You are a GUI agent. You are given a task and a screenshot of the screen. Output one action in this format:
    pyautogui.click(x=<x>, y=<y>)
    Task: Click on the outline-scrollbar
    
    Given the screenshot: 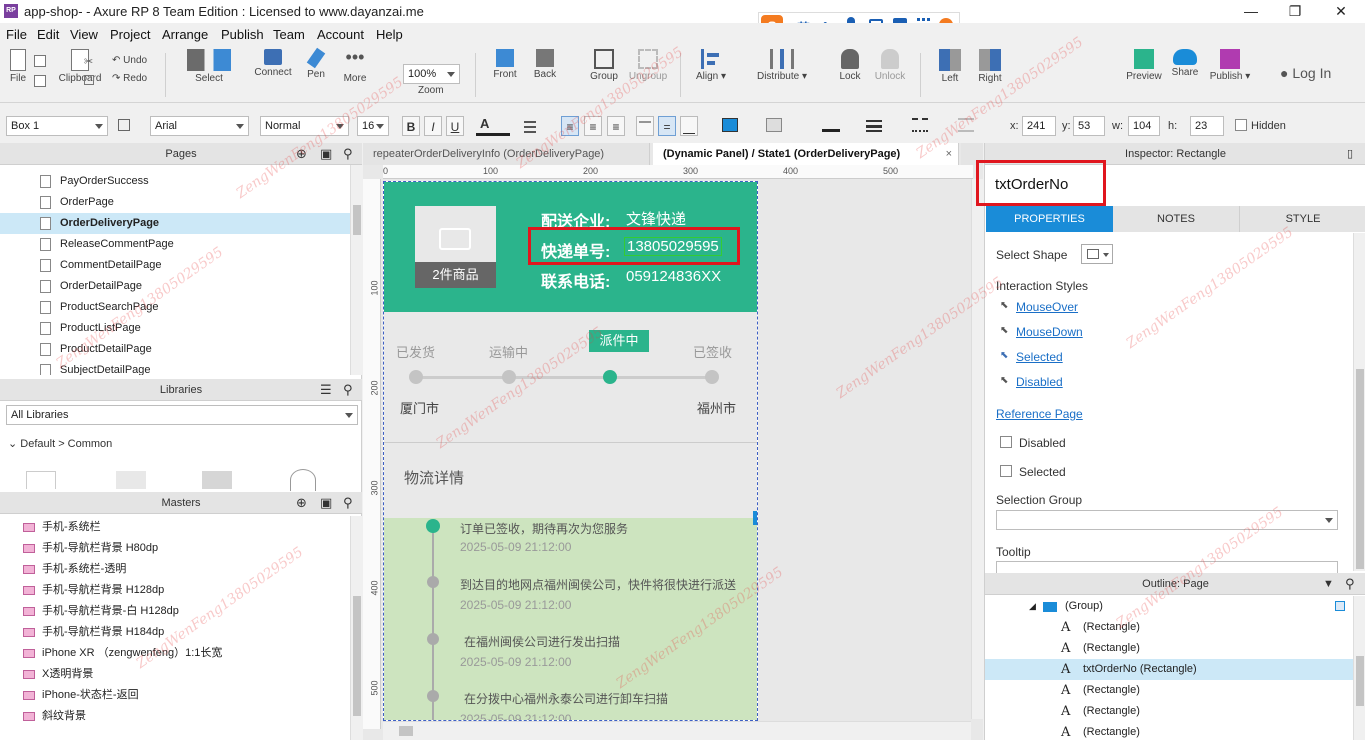 What is the action you would take?
    pyautogui.click(x=1359, y=668)
    